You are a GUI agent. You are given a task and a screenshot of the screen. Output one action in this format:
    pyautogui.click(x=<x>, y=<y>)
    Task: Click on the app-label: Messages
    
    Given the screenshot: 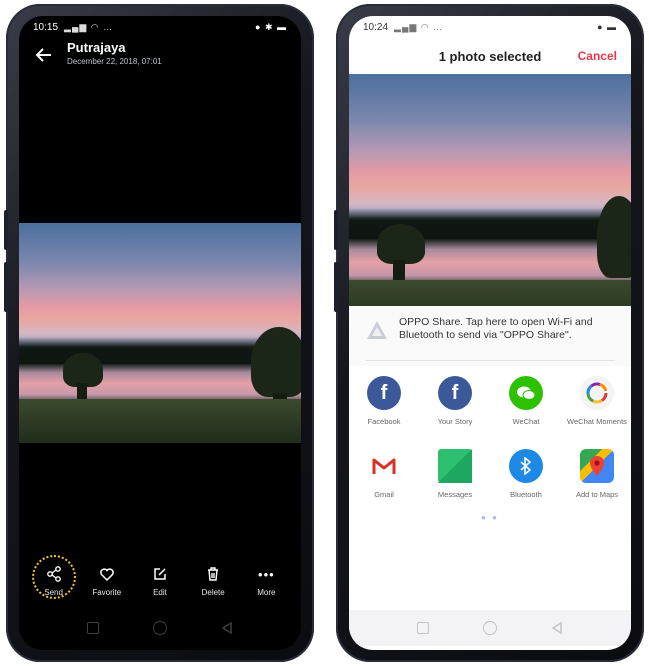 What is the action you would take?
    pyautogui.click(x=455, y=494)
    